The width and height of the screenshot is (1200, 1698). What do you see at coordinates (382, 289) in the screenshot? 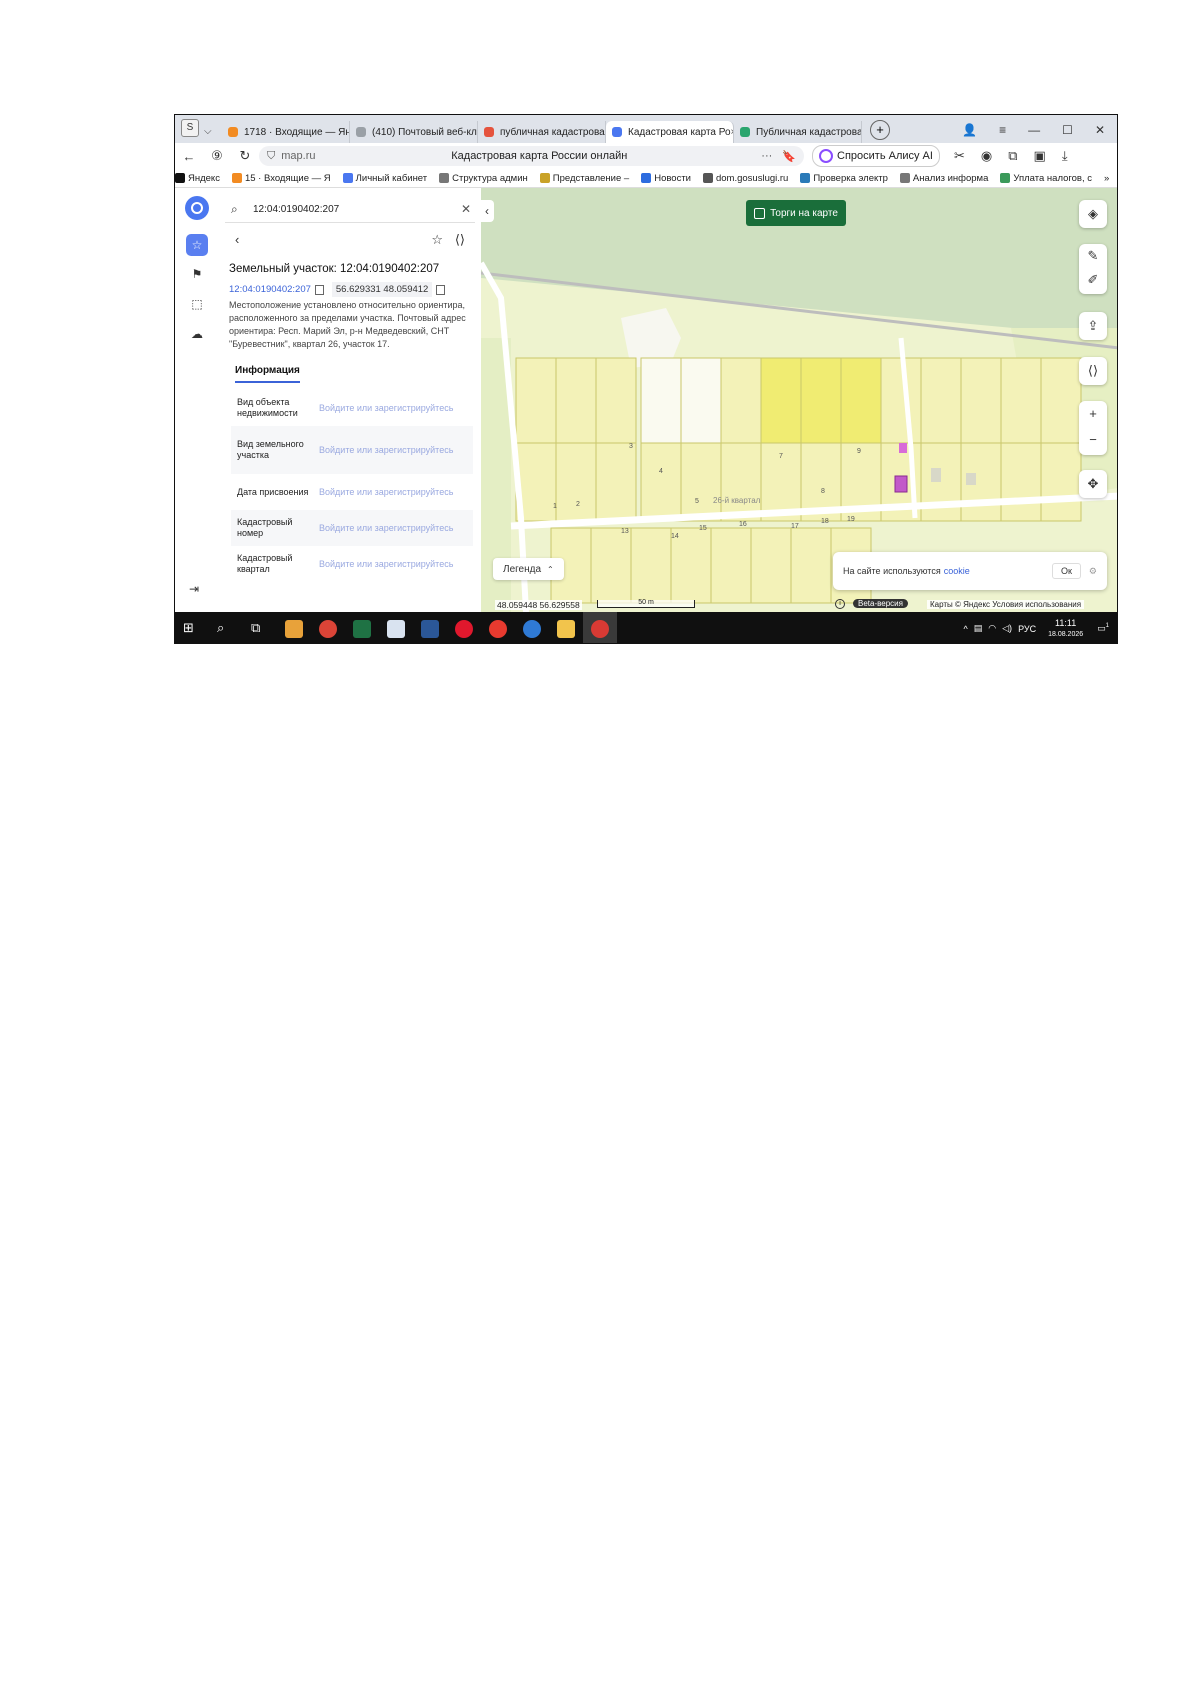
I see `coords-chip: 56.629331 48.059412` at bounding box center [382, 289].